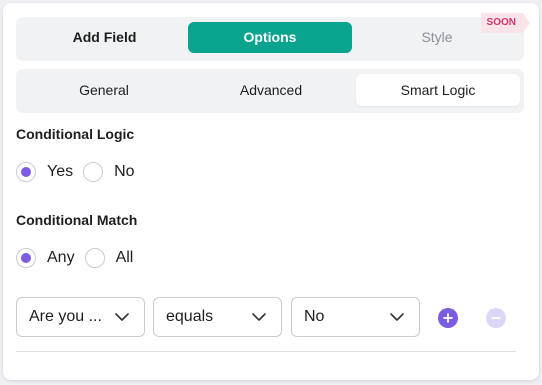  Describe the element at coordinates (109, 258) in the screenshot. I see `radio-option-all: All` at that location.